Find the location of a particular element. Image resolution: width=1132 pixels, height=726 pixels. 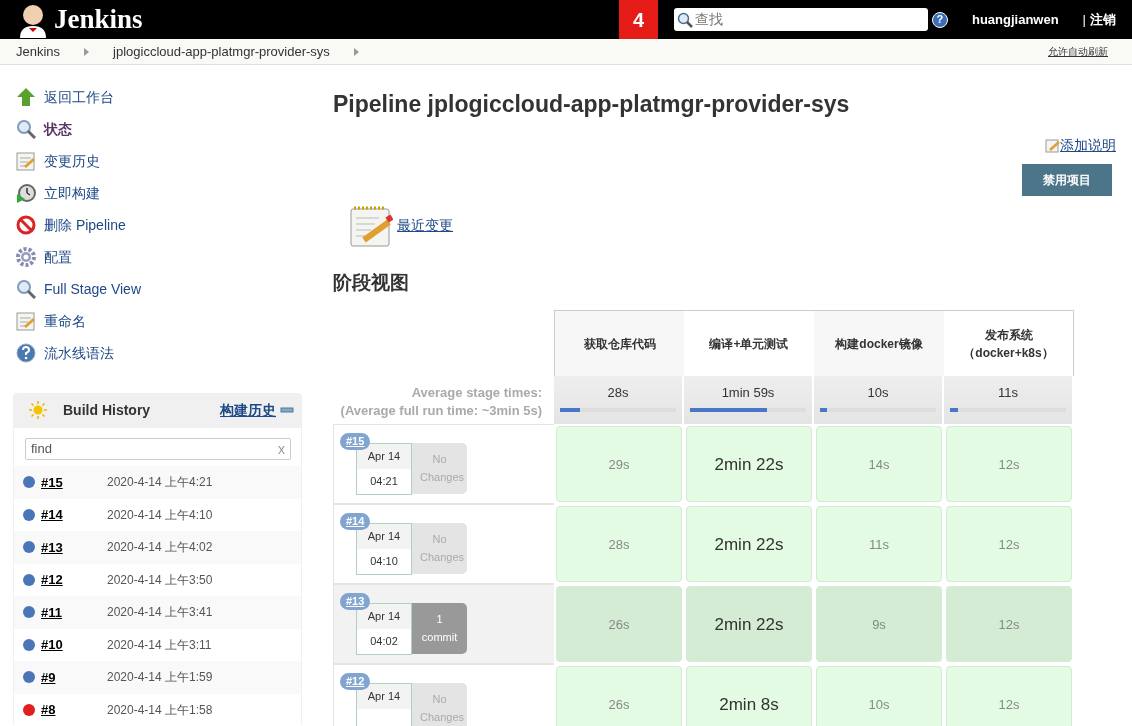

search-box: 查找 is located at coordinates (800, 19).